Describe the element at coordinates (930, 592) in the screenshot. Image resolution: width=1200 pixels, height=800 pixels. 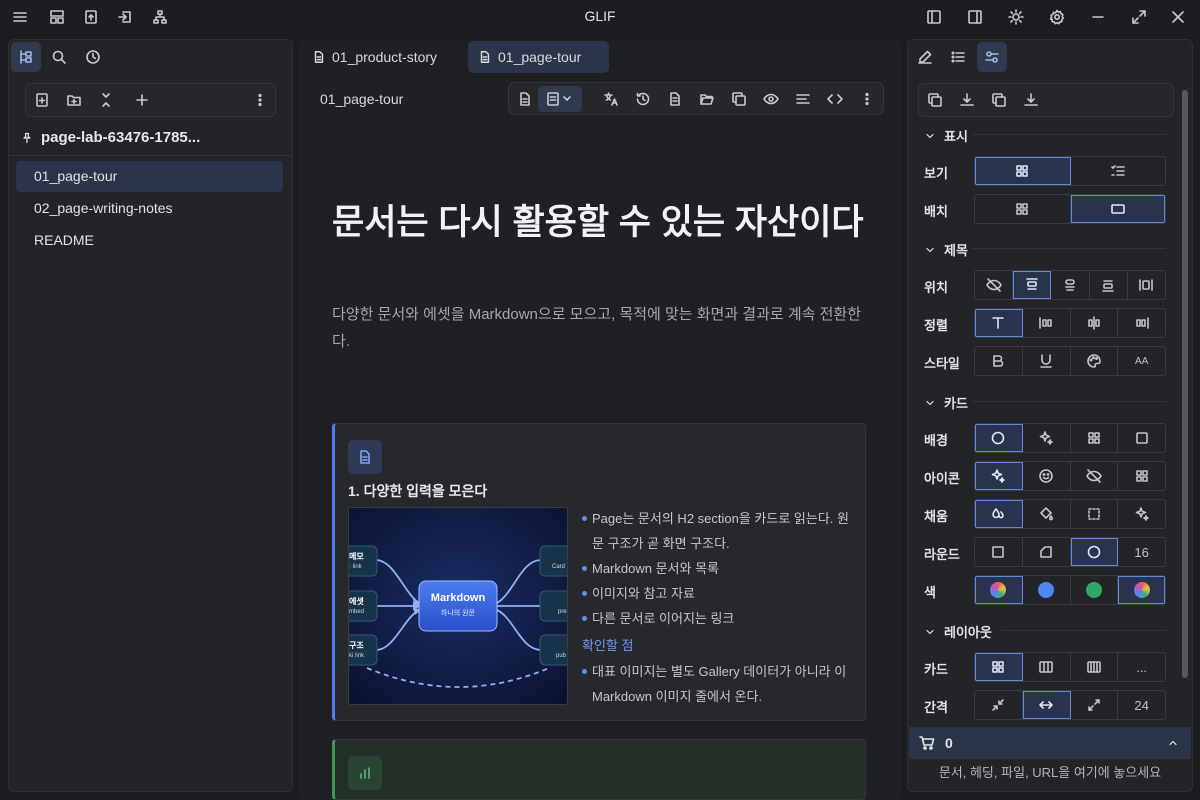
I see `color-label: 색` at that location.